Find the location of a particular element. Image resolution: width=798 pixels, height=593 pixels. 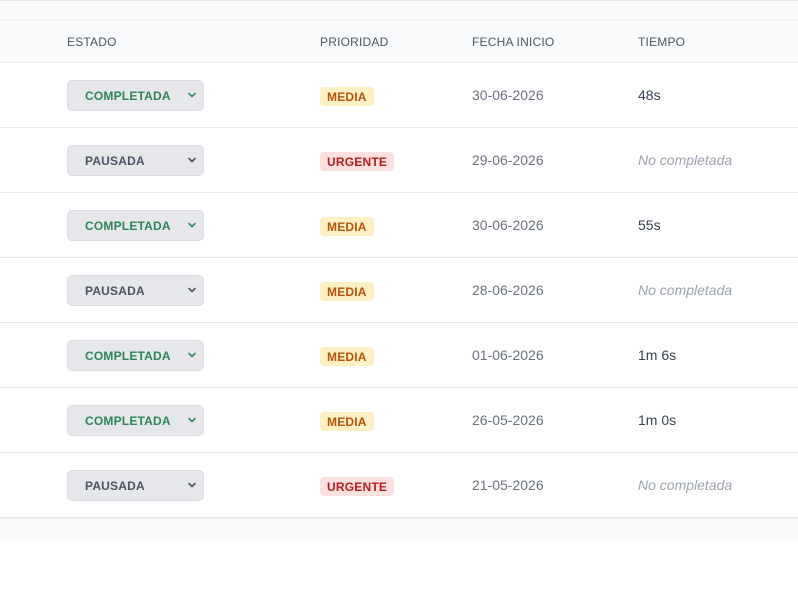

header-estado: ESTADO is located at coordinates (92, 42).